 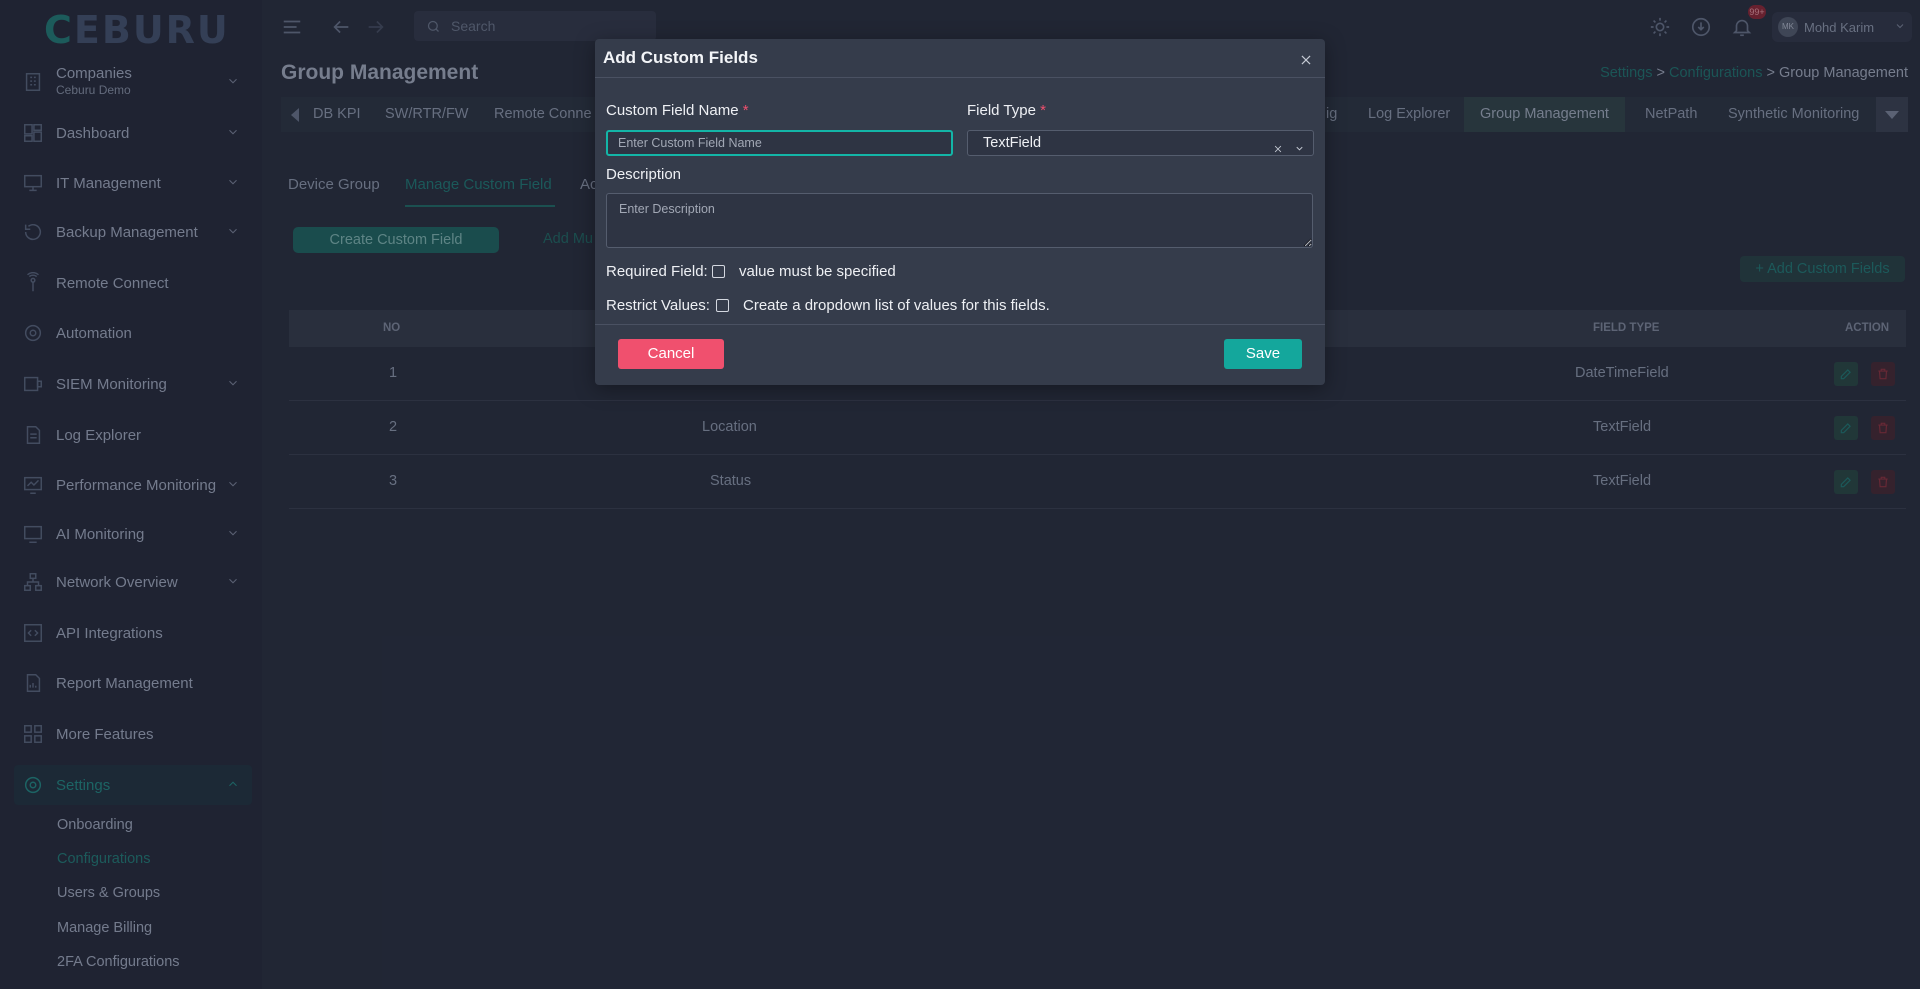 I want to click on custom-field-name-label: Custom Field Name *, so click(x=677, y=110).